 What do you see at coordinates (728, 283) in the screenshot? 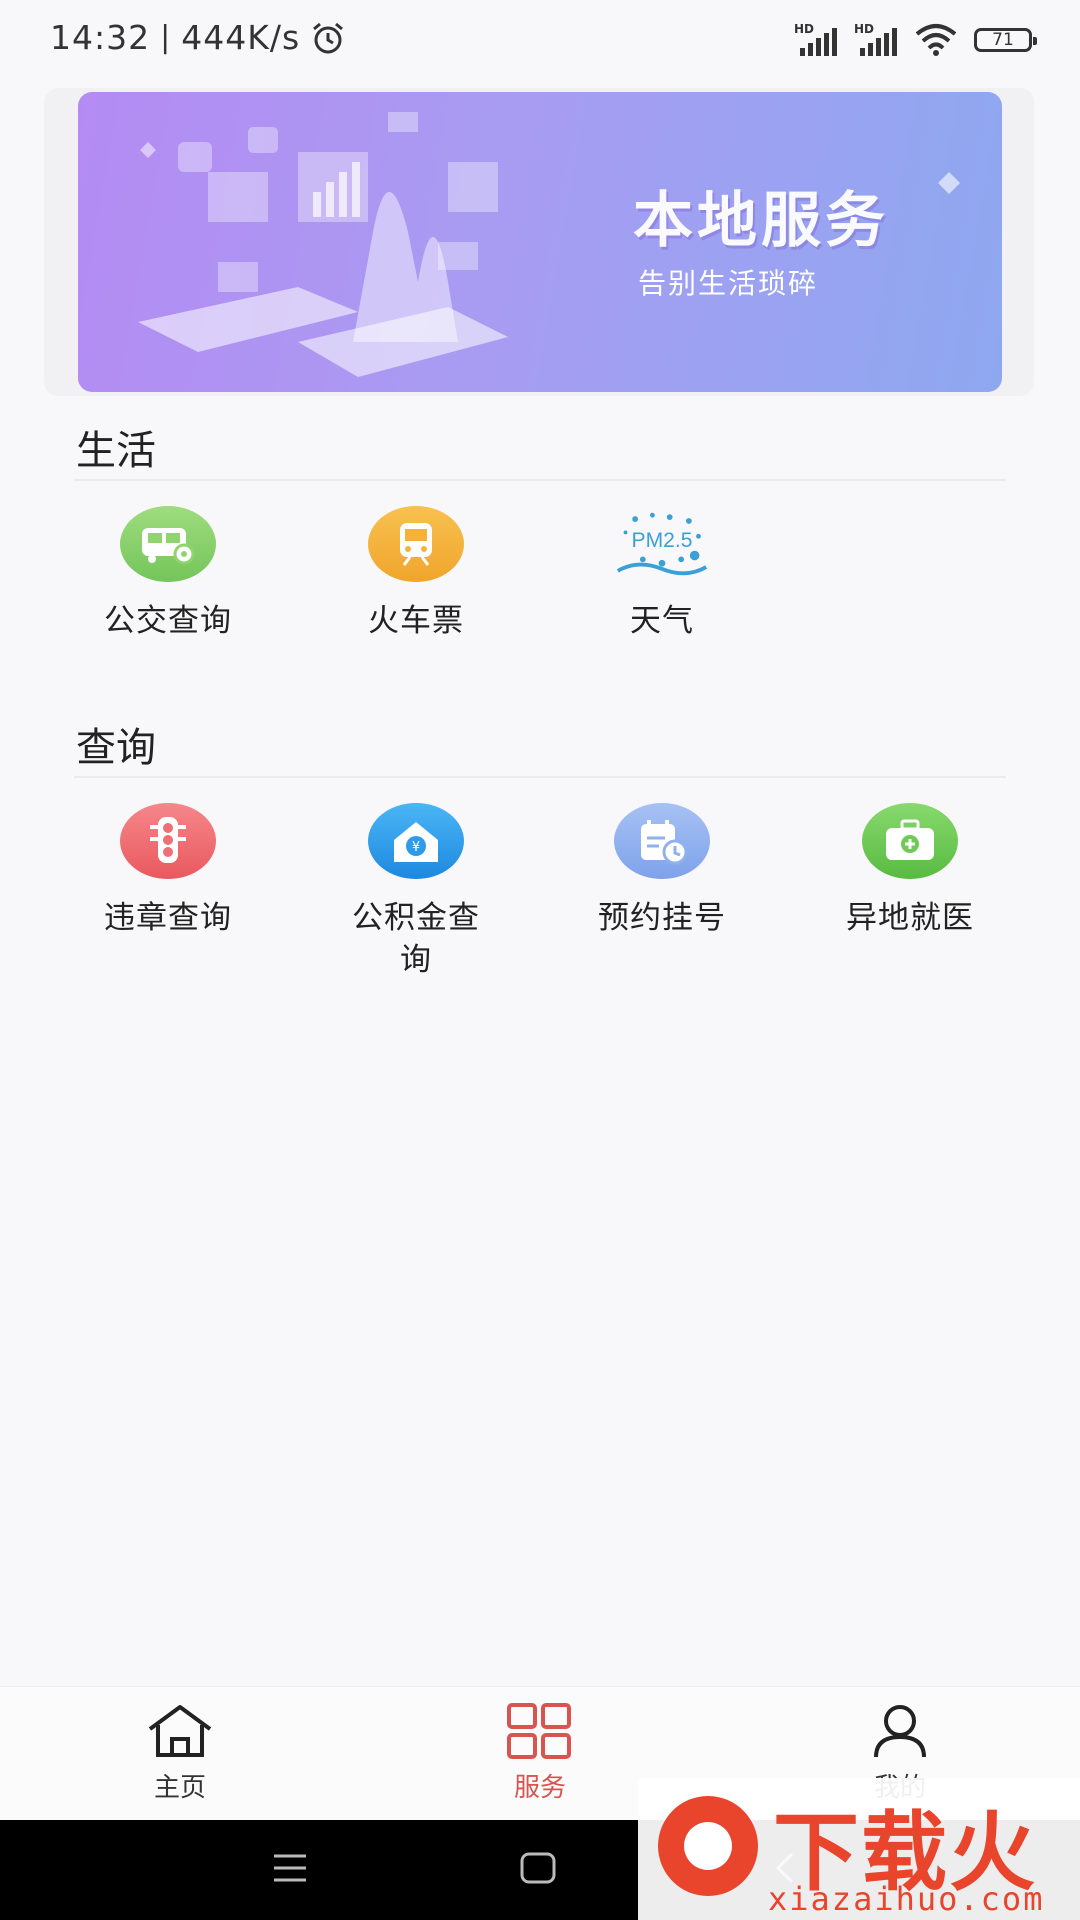
I see `banner-subtitle: 告别生活琐碎` at bounding box center [728, 283].